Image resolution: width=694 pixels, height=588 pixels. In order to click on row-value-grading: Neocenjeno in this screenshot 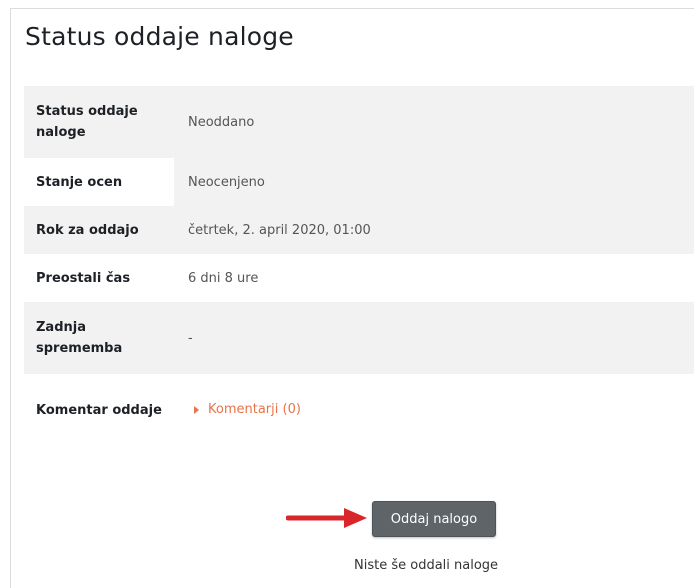, I will do `click(434, 182)`.